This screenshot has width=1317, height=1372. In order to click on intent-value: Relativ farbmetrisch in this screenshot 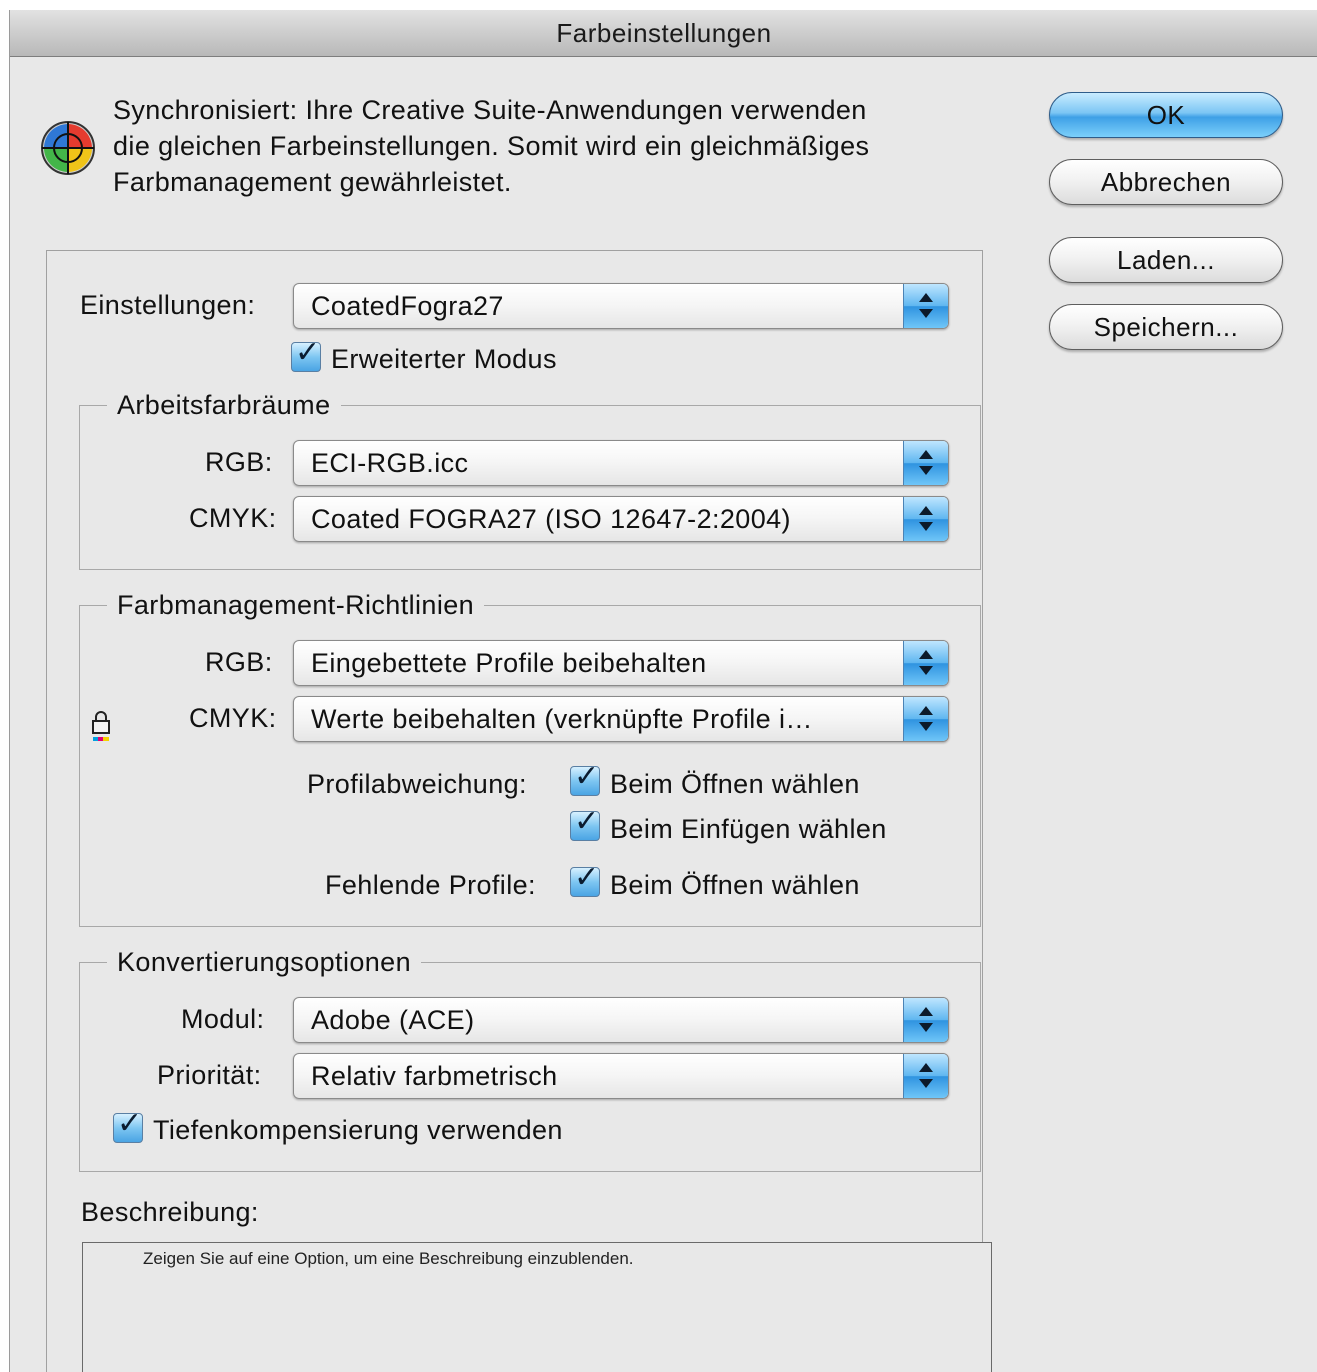, I will do `click(434, 1076)`.